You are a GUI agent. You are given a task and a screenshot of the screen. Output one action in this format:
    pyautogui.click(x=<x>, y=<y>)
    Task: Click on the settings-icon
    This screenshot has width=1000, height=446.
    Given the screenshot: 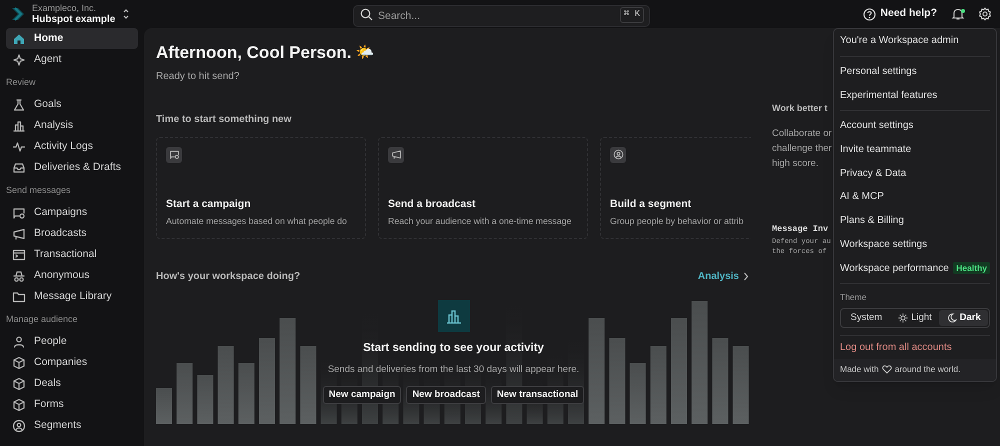 What is the action you would take?
    pyautogui.click(x=985, y=14)
    